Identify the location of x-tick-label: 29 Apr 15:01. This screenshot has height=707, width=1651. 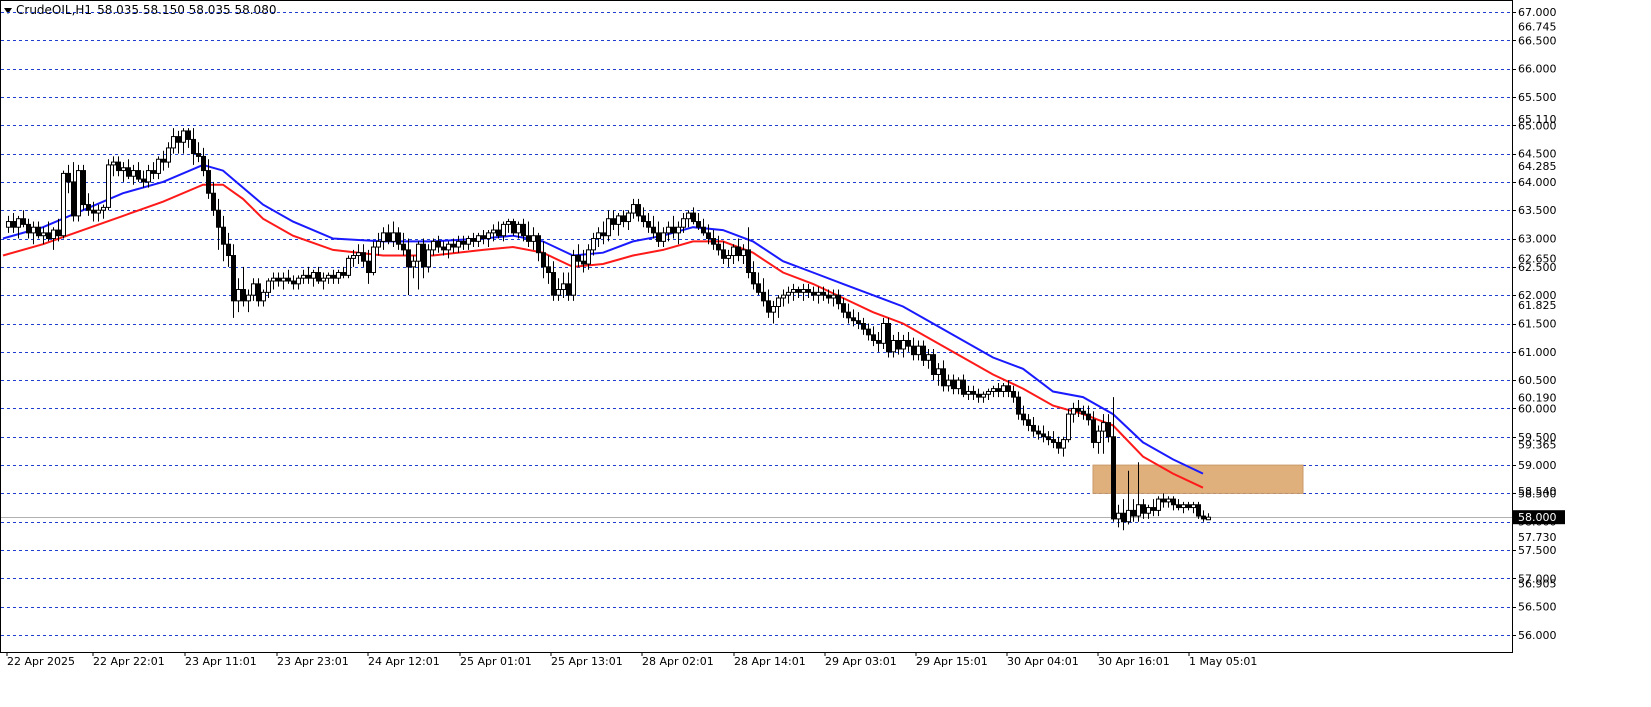
(952, 661).